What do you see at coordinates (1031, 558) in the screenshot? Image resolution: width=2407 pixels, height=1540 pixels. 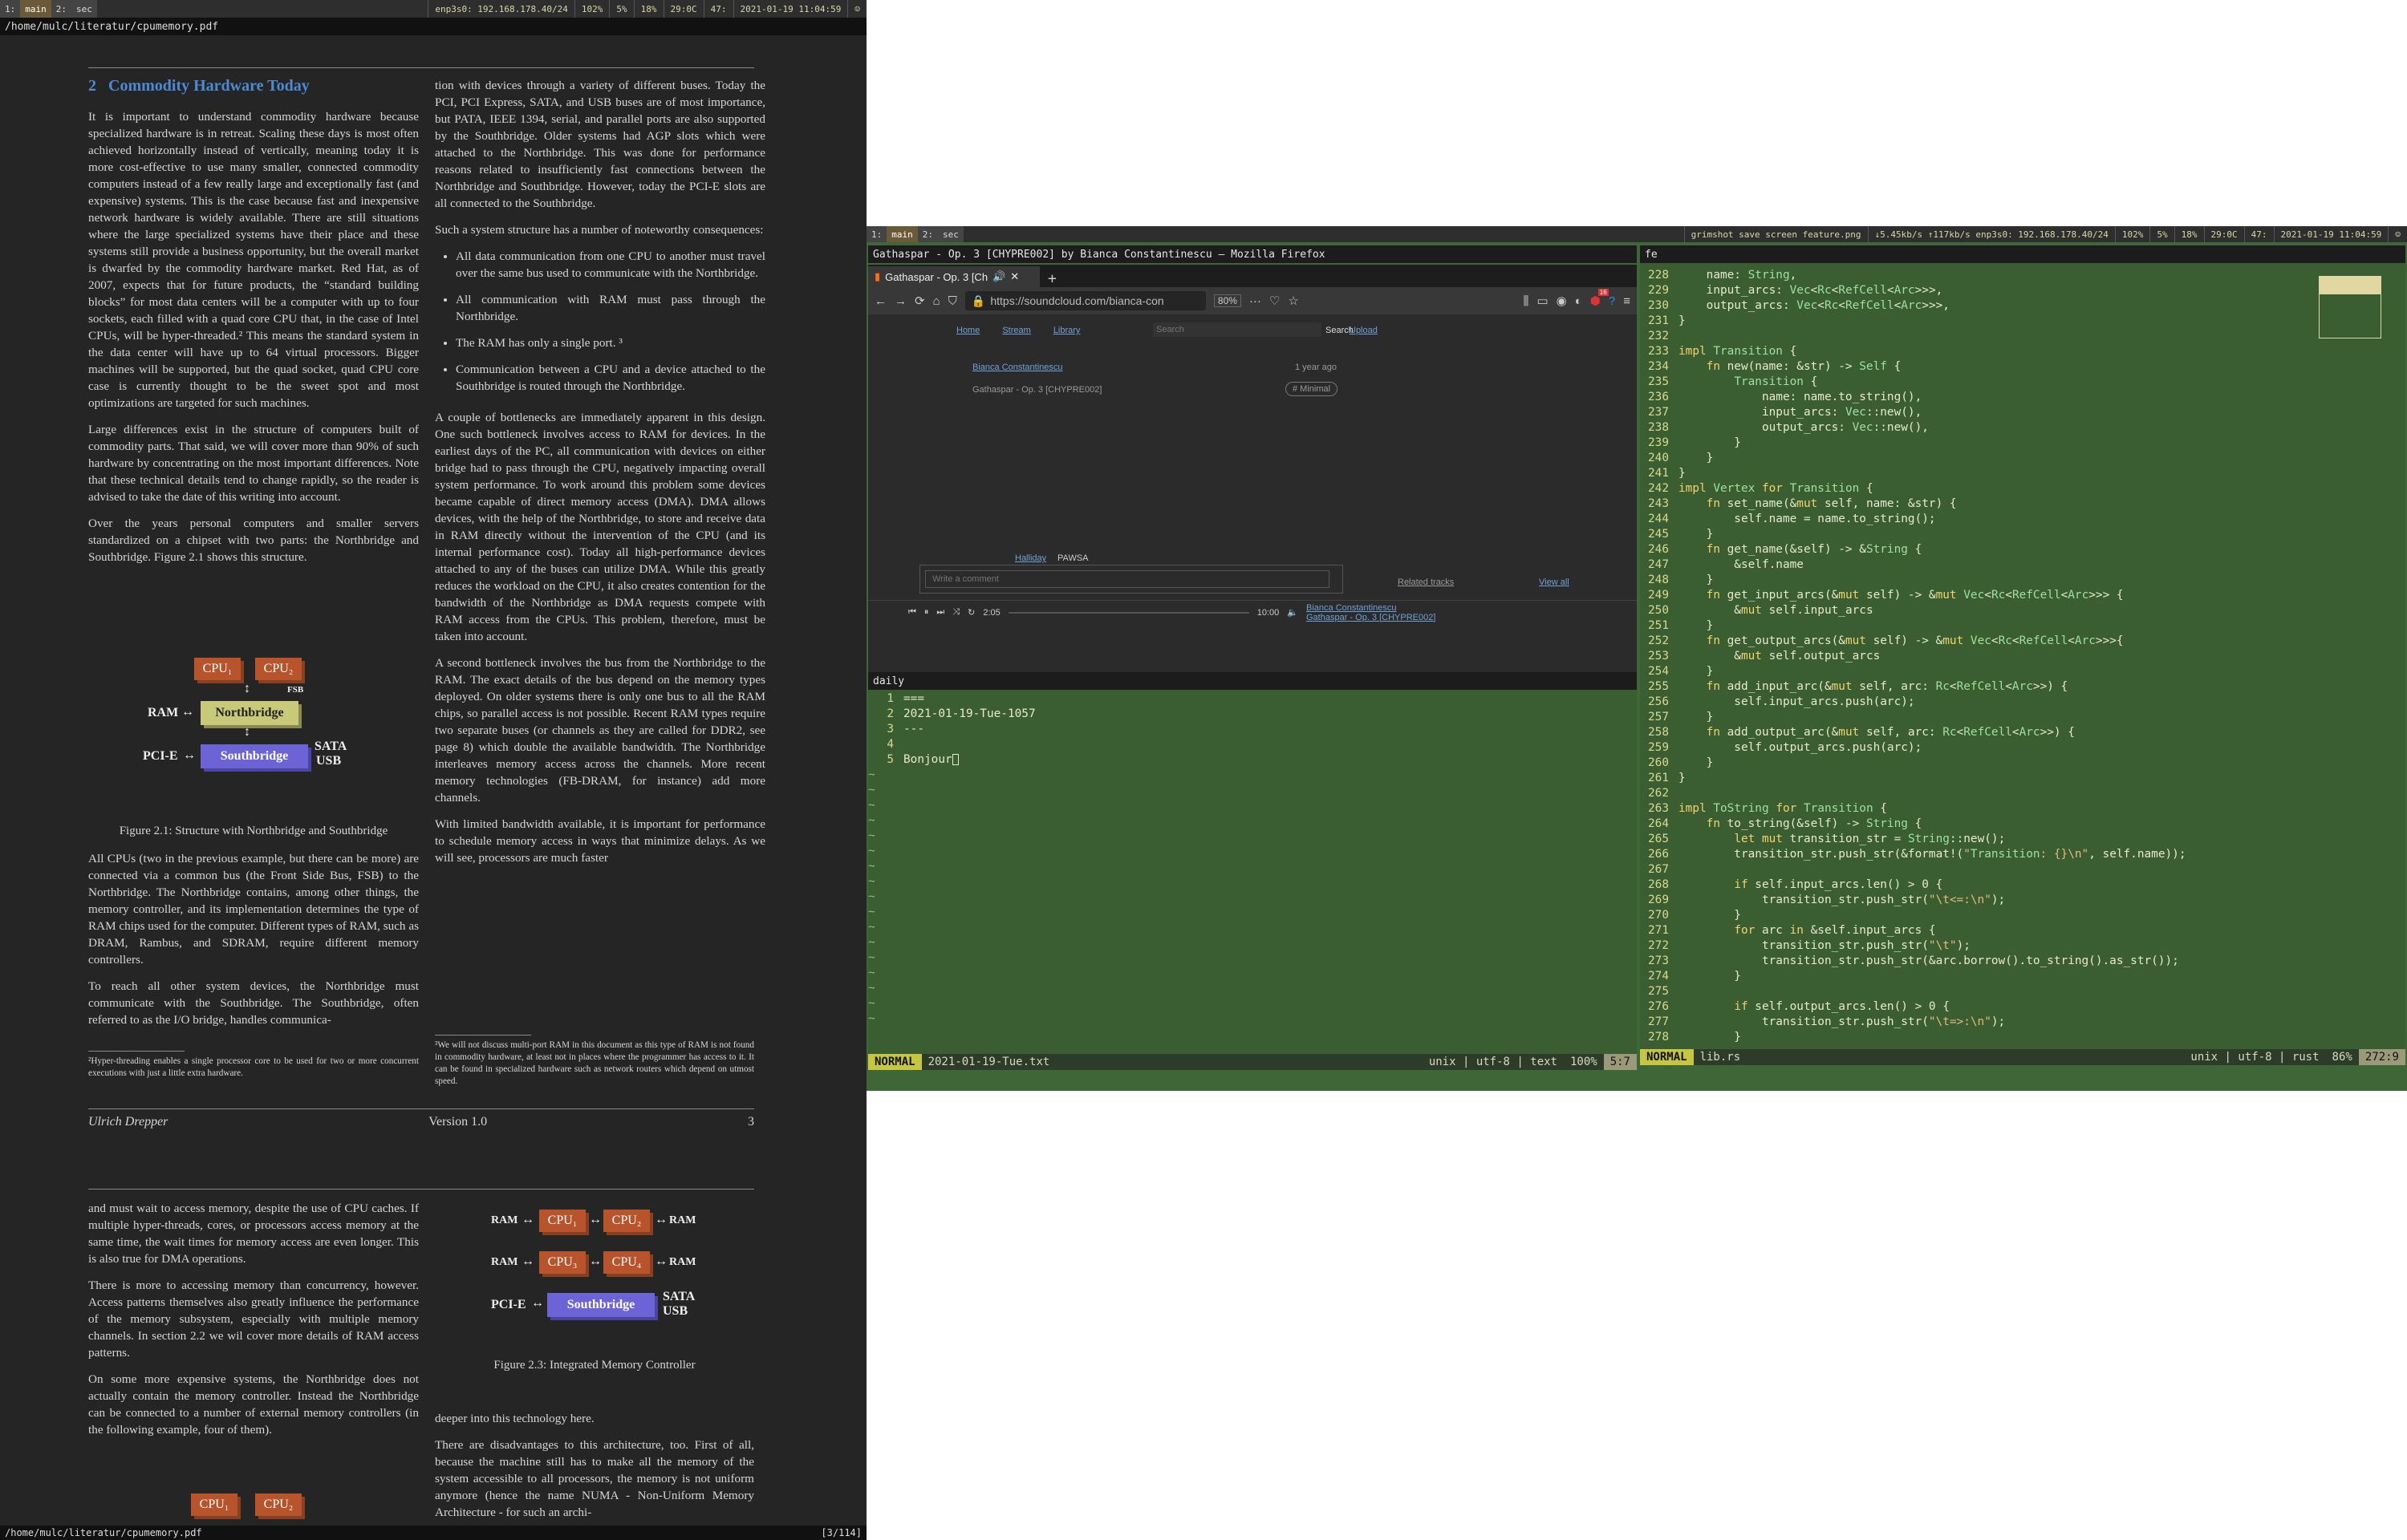 I see `sc-commenter: Halliday` at bounding box center [1031, 558].